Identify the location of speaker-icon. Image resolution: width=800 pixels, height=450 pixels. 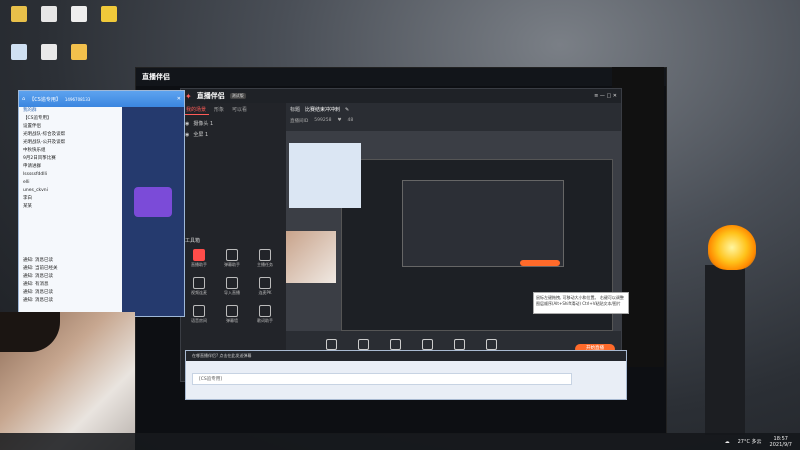
(491, 344).